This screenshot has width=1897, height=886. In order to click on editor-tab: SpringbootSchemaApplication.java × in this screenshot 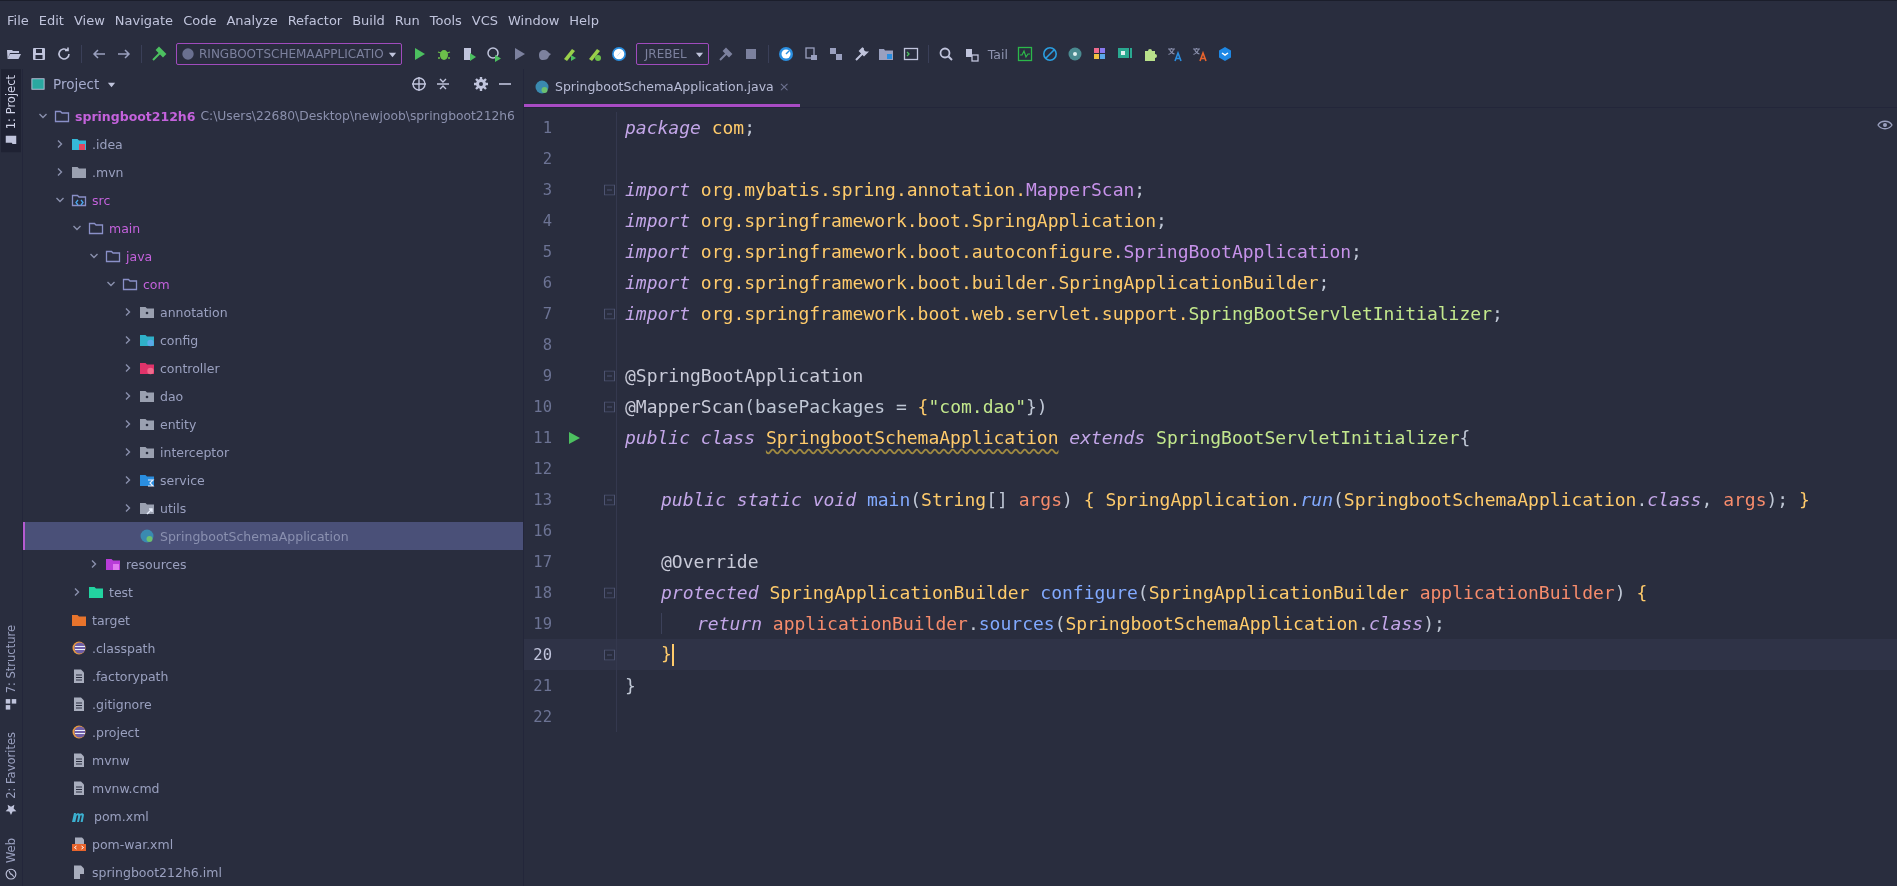, I will do `click(662, 88)`.